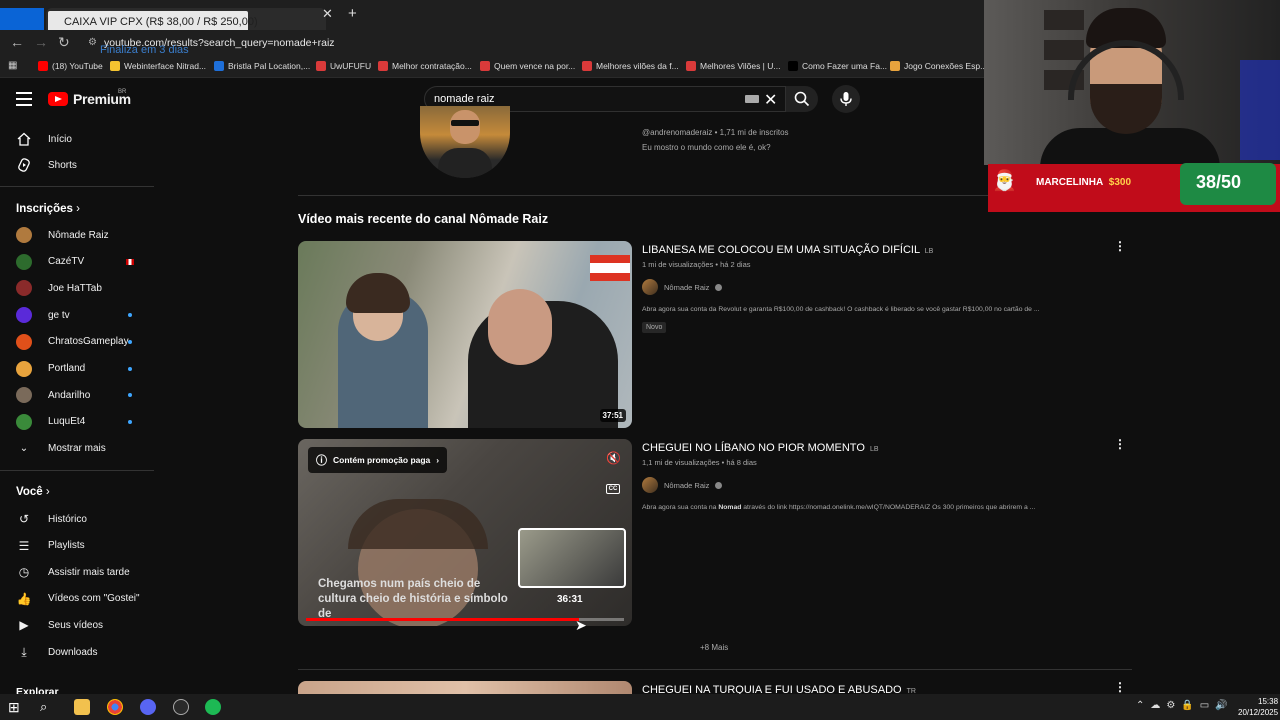 The height and width of the screenshot is (720, 1280). What do you see at coordinates (1219, 182) in the screenshot?
I see `goal-counter: 38/50` at bounding box center [1219, 182].